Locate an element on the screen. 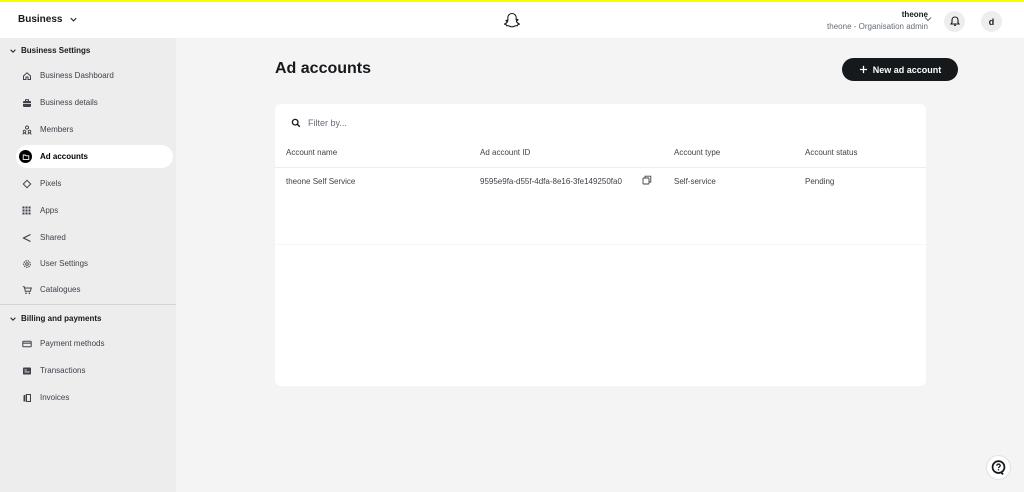 This screenshot has width=1024, height=492. bell-icon is located at coordinates (954, 21).